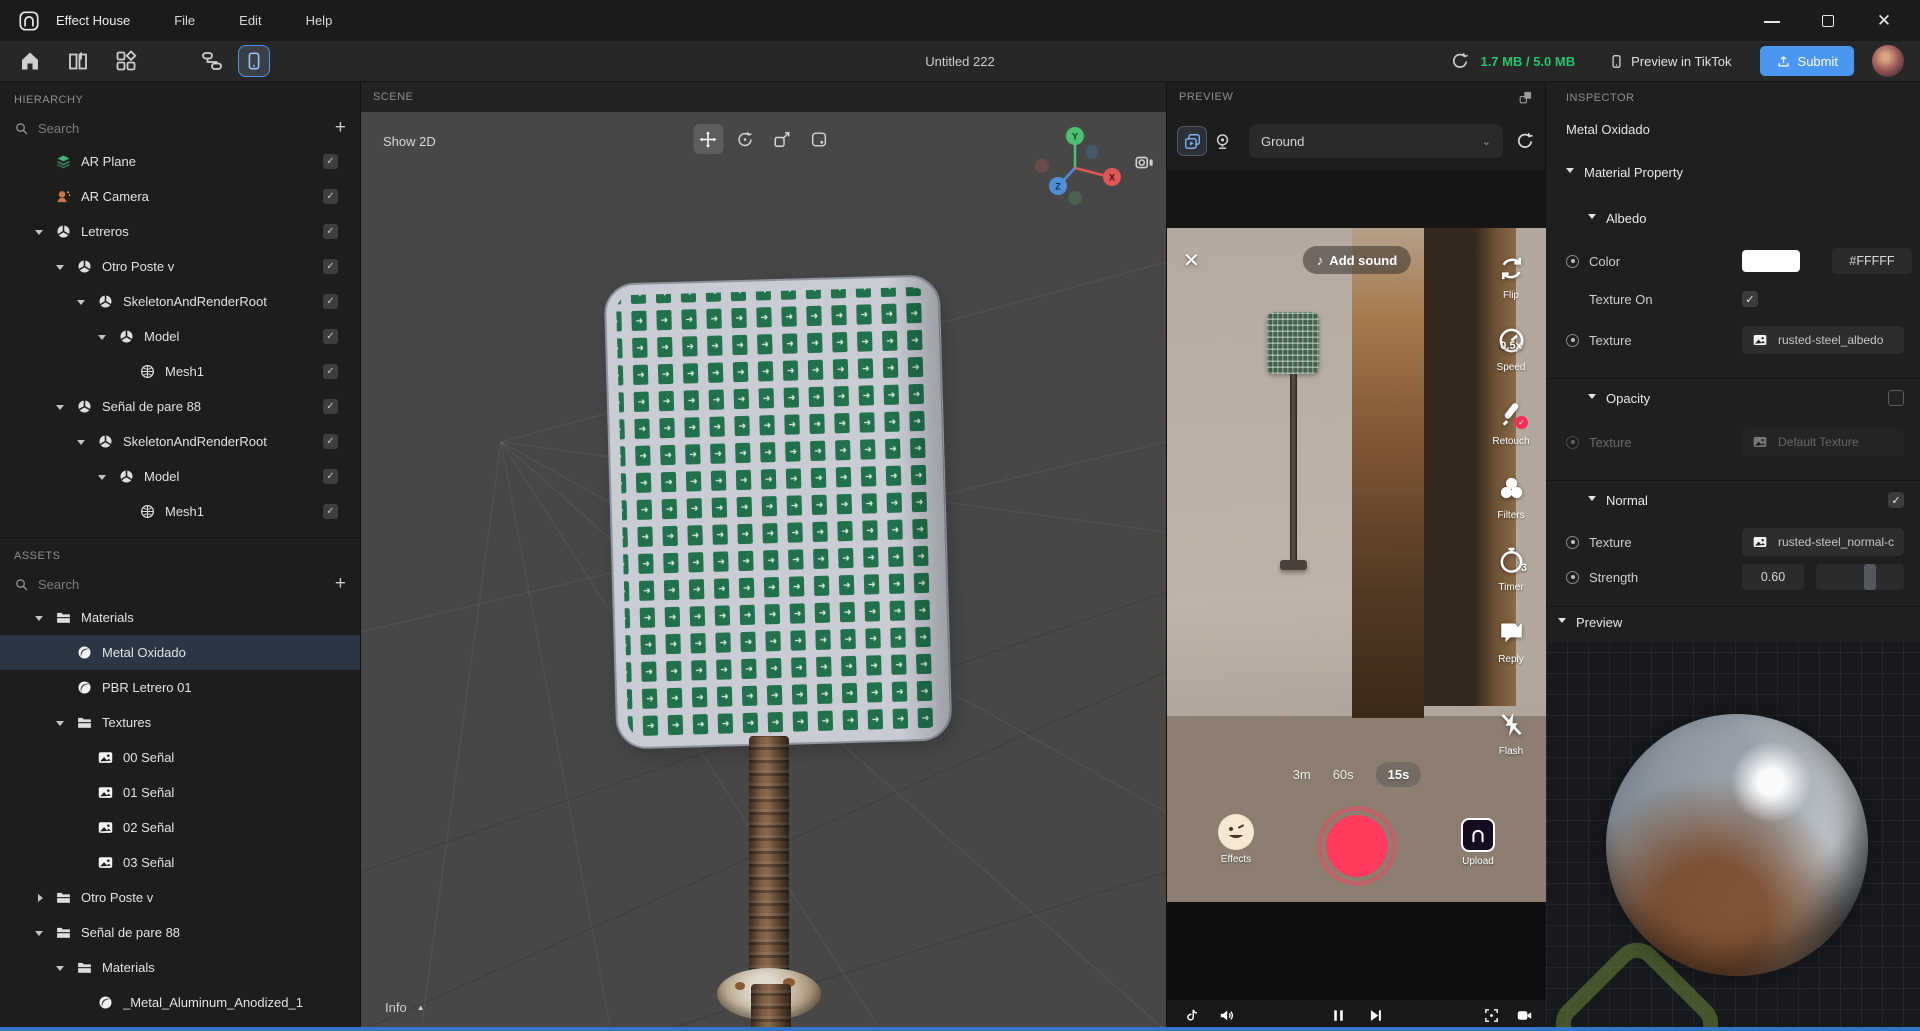 Image resolution: width=1920 pixels, height=1031 pixels. I want to click on add-asset-button: +, so click(340, 583).